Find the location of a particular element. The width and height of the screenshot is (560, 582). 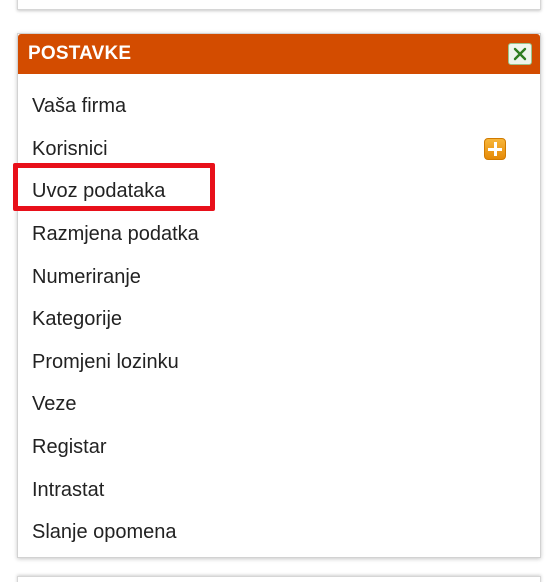

menu-item-intrastat: Intrastat is located at coordinates (68, 490).